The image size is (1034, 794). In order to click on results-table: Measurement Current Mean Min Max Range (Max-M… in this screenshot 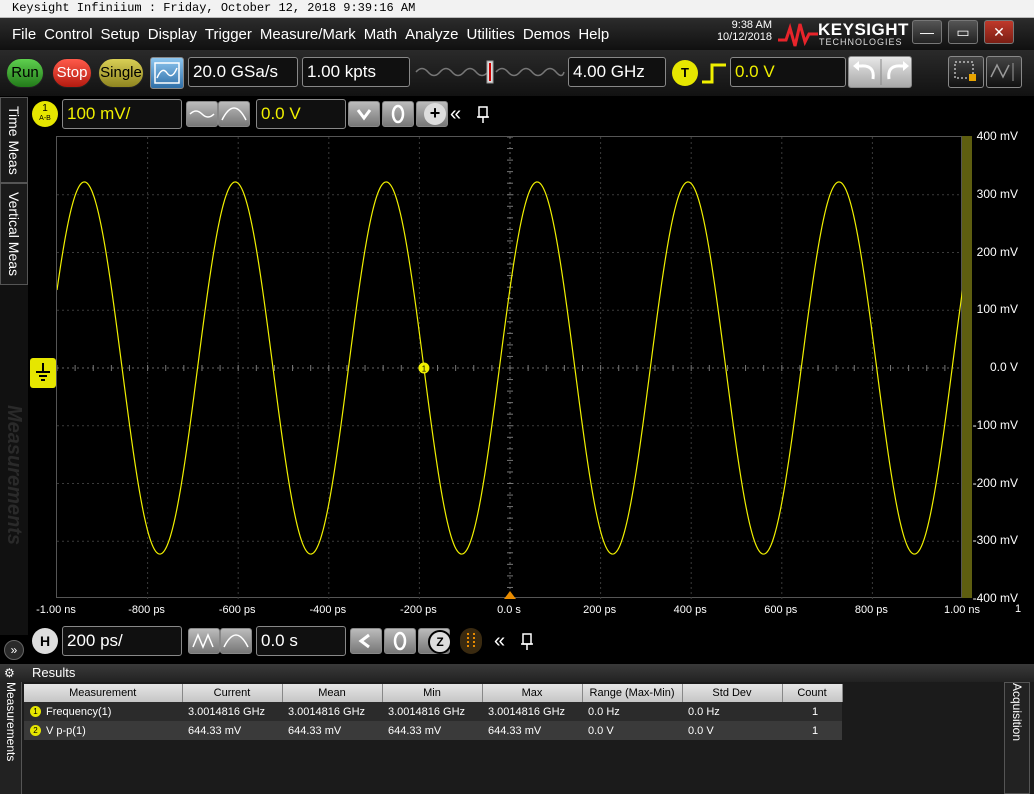, I will do `click(433, 712)`.